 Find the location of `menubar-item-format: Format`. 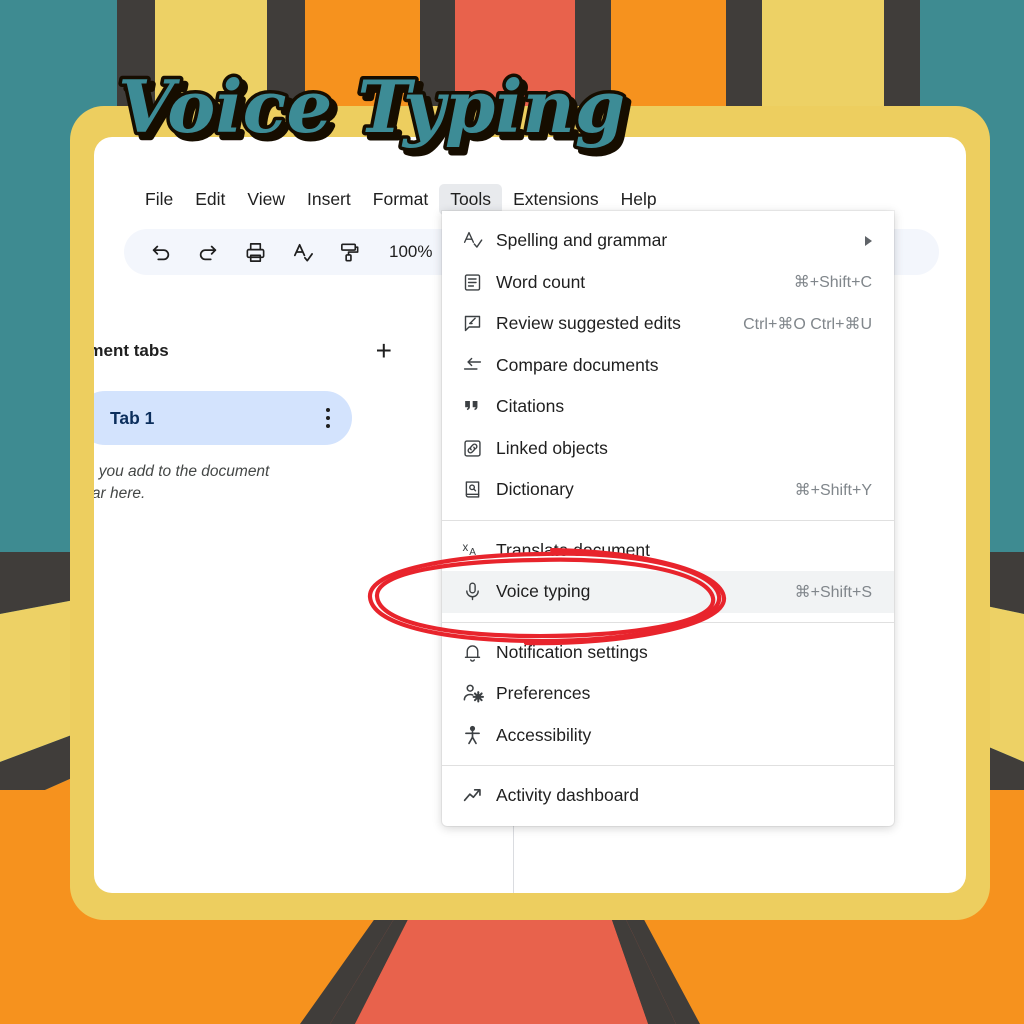

menubar-item-format: Format is located at coordinates (400, 199).